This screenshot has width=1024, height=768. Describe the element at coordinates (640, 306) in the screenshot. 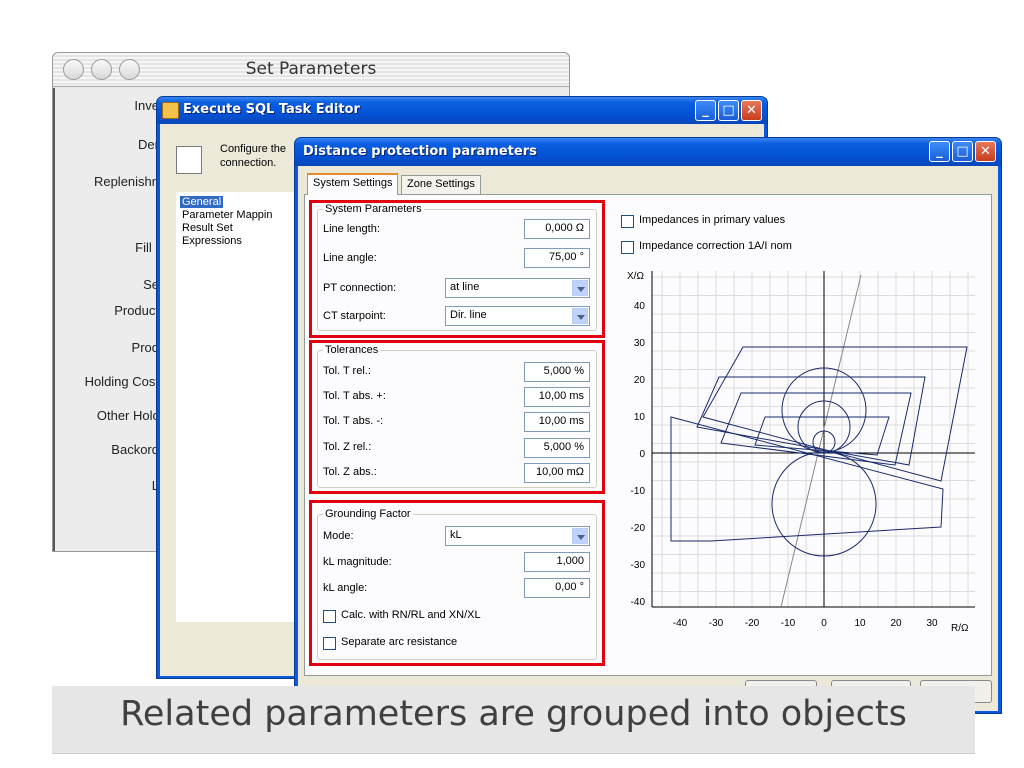

I see `y-tick-label: 40` at that location.